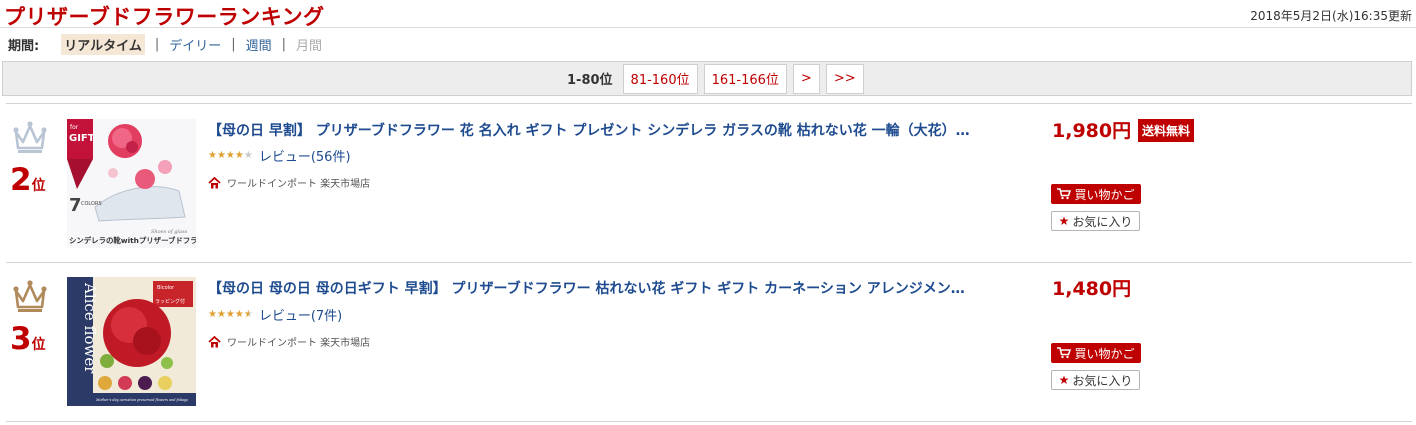  Describe the element at coordinates (75, 205) in the screenshot. I see `svg-text: 7` at that location.